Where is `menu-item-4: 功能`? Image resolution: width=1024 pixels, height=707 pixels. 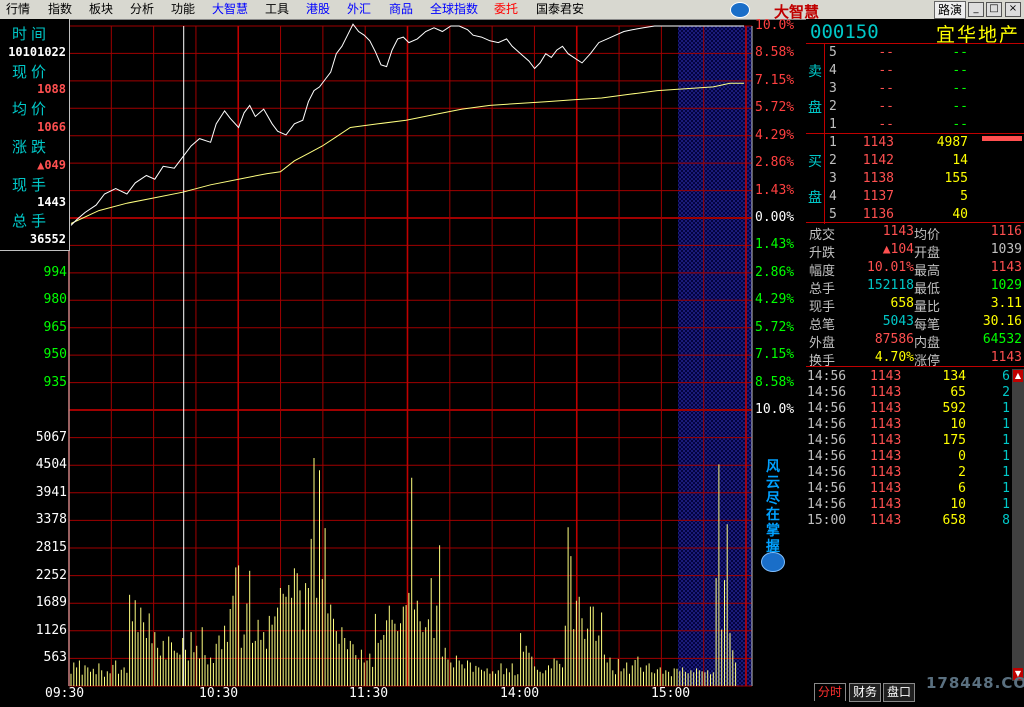 menu-item-4: 功能 is located at coordinates (183, 9).